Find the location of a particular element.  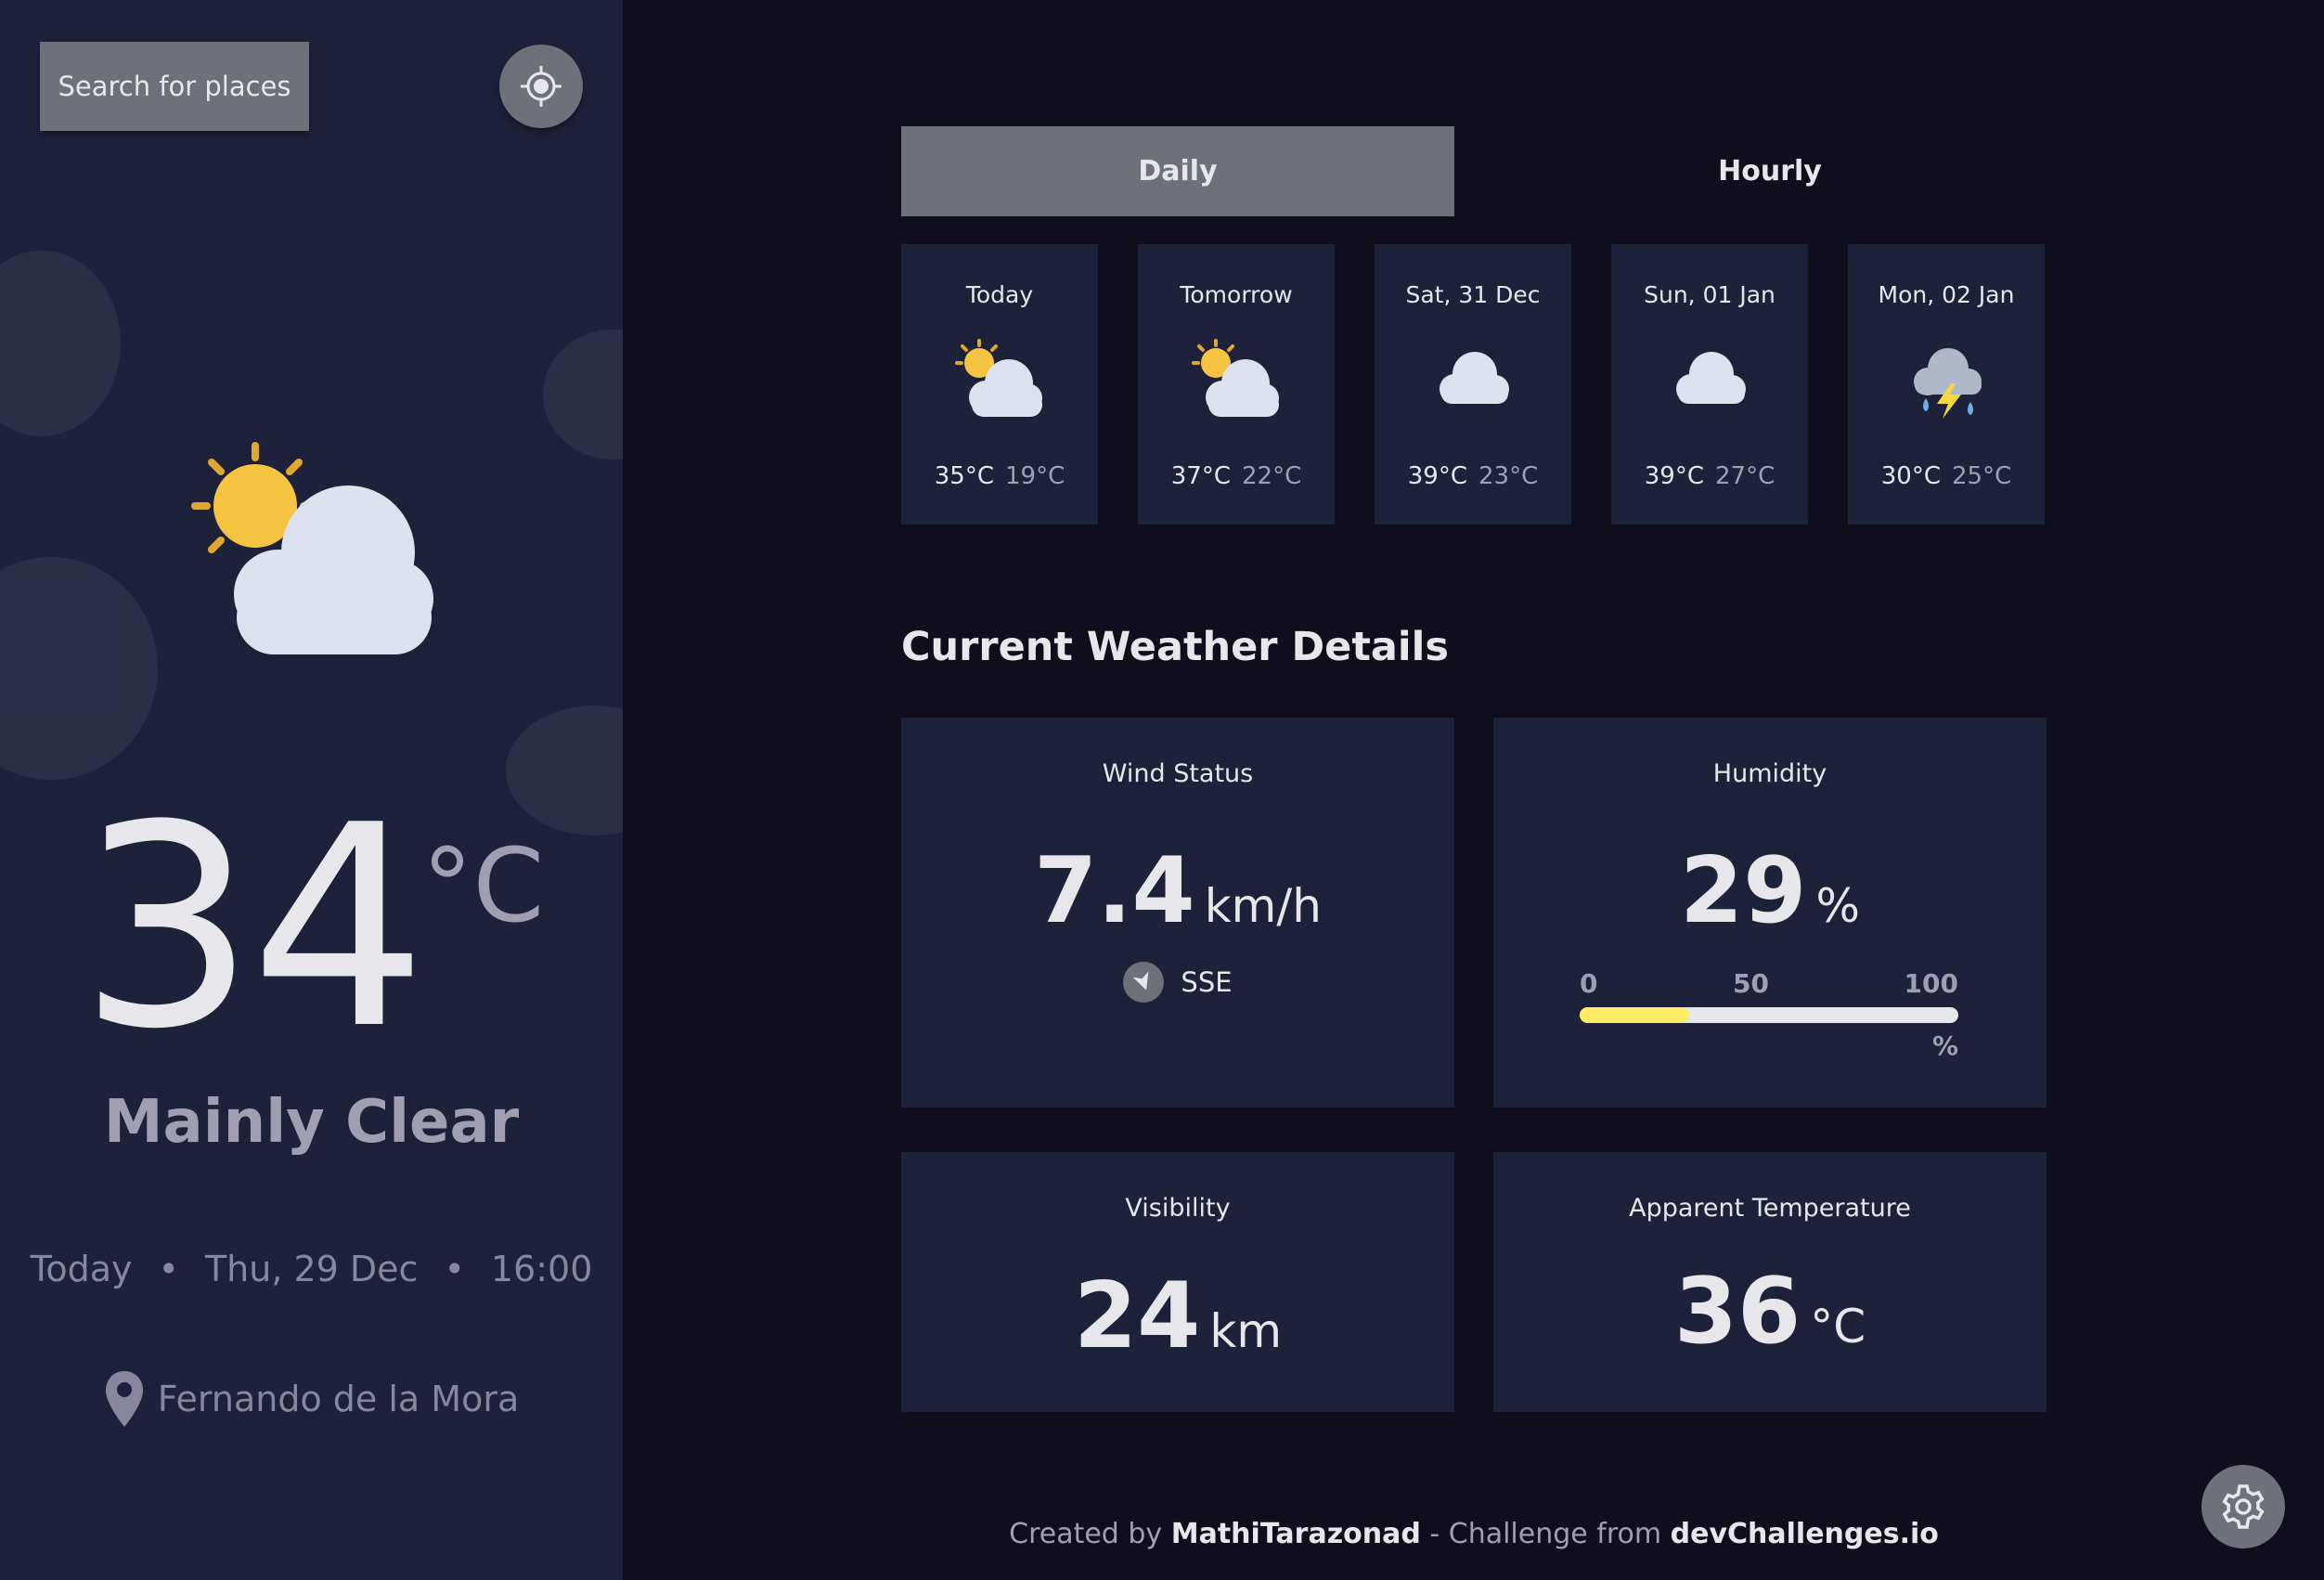

humidity-scale-min: 0 is located at coordinates (1589, 983).